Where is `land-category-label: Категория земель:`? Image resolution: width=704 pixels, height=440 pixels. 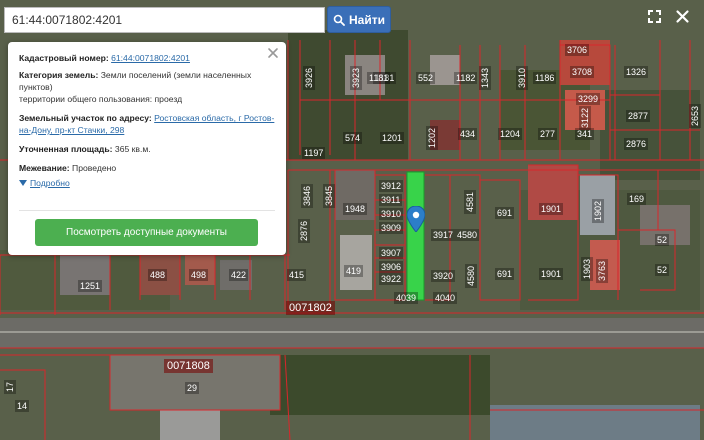 land-category-label: Категория земель: is located at coordinates (59, 75).